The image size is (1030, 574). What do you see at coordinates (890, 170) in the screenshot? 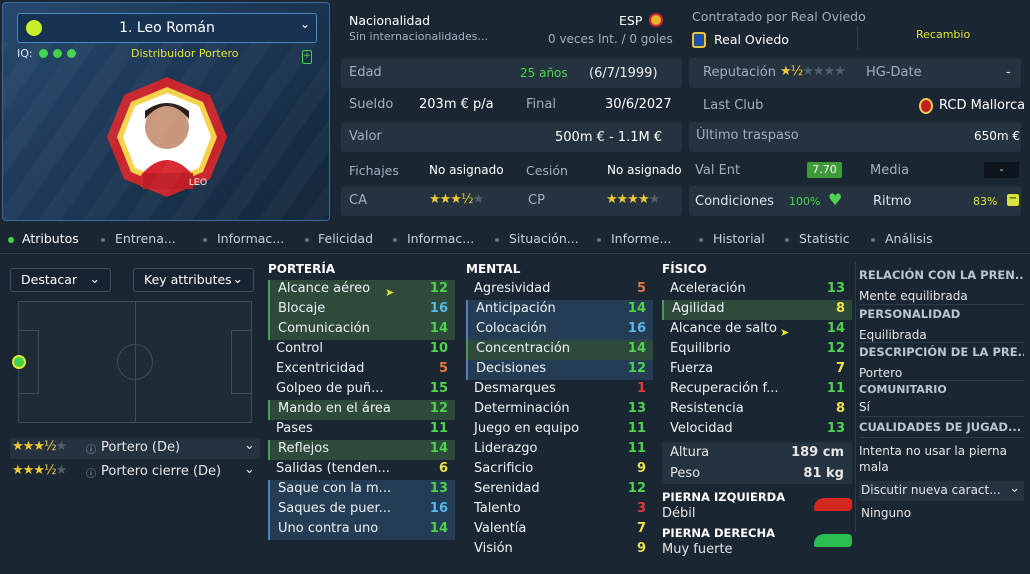
I see `media-label: Media` at bounding box center [890, 170].